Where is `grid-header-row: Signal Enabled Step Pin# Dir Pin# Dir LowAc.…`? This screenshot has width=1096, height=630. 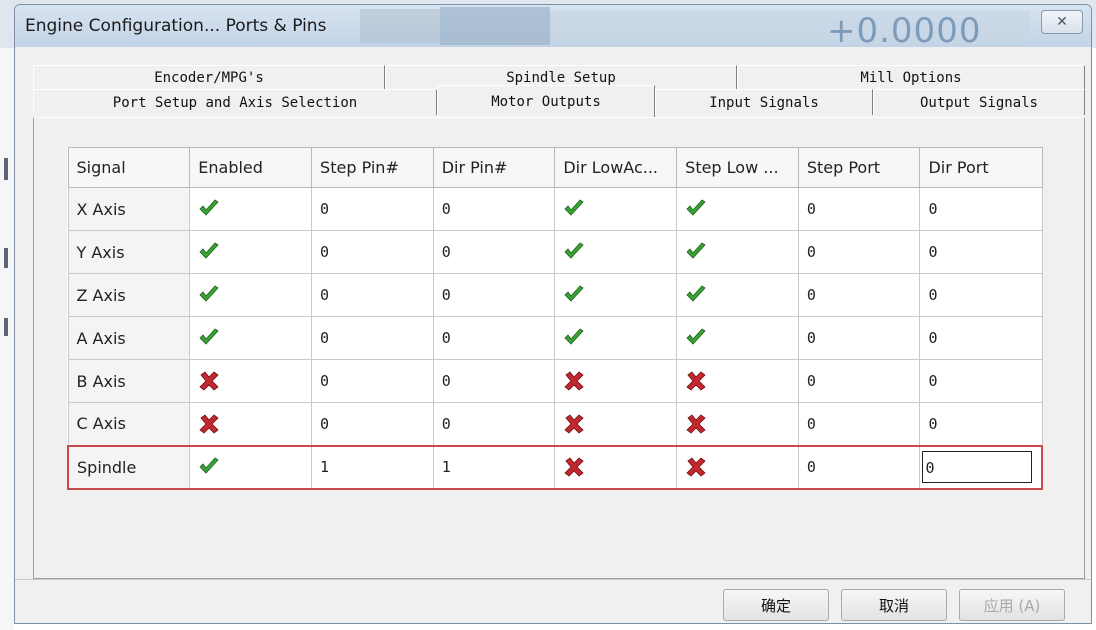
grid-header-row: Signal Enabled Step Pin# Dir Pin# Dir LowAc.… is located at coordinates (555, 167).